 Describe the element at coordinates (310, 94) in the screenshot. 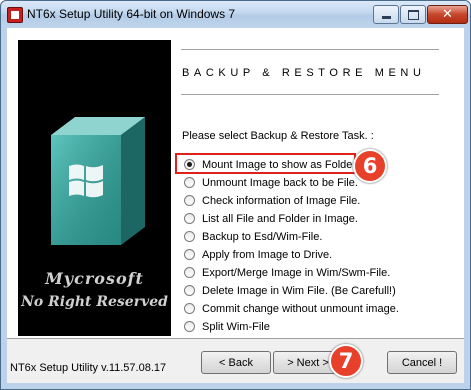

I see `menu-divider-bottom` at that location.